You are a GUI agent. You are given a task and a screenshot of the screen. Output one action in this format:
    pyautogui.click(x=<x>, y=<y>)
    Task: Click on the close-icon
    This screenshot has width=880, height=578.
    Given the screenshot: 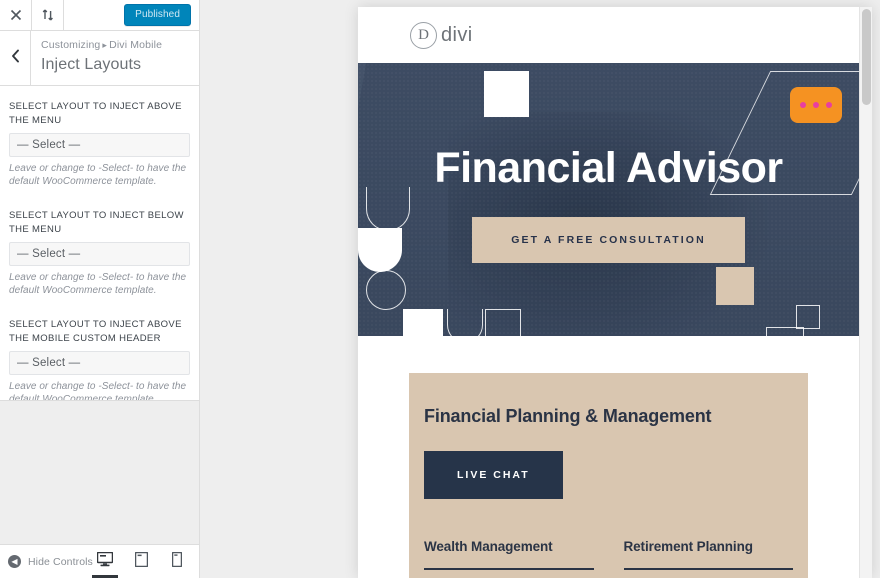 What is the action you would take?
    pyautogui.click(x=16, y=15)
    